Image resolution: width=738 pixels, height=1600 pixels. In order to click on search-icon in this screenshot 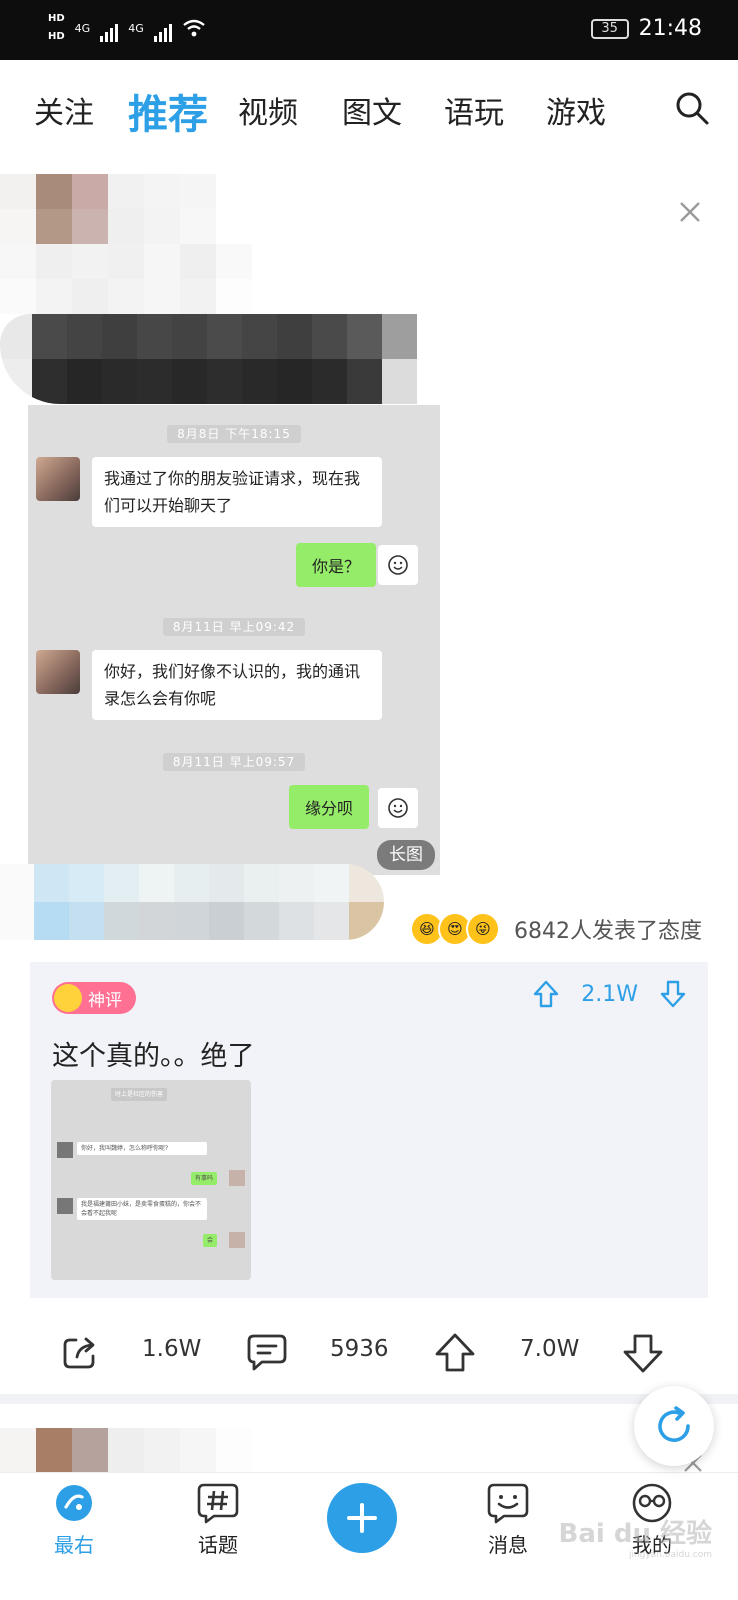, I will do `click(692, 108)`.